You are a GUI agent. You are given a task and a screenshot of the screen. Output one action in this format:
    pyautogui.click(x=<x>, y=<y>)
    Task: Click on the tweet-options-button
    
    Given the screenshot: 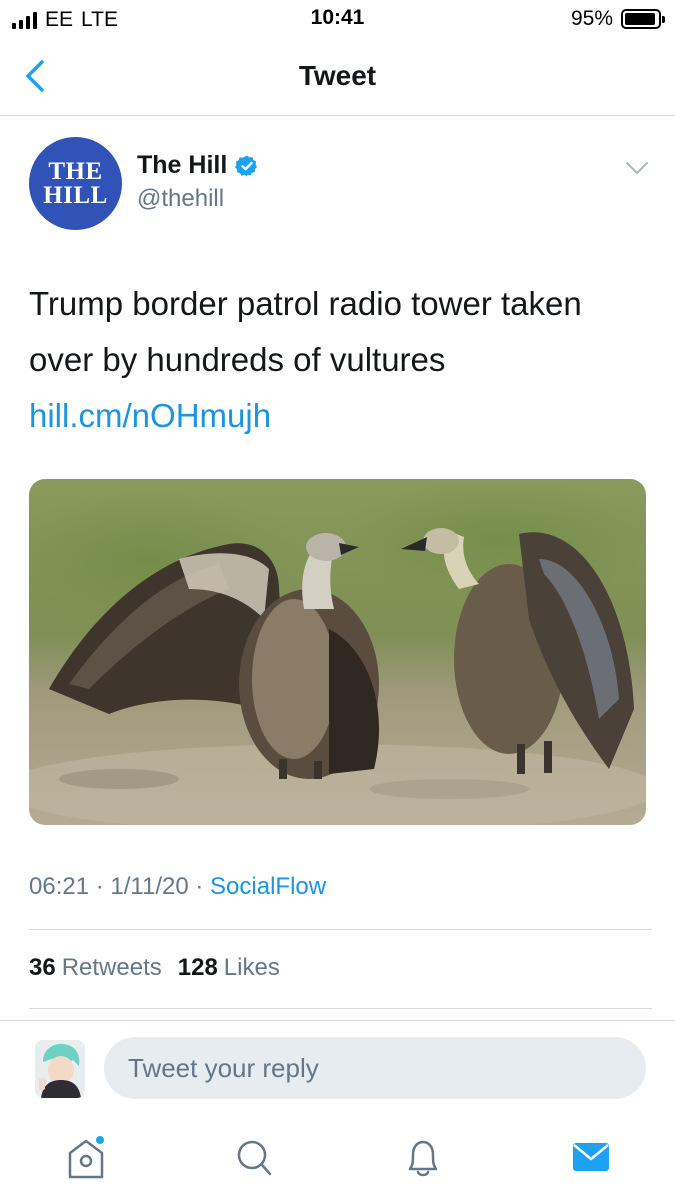 What is the action you would take?
    pyautogui.click(x=637, y=168)
    